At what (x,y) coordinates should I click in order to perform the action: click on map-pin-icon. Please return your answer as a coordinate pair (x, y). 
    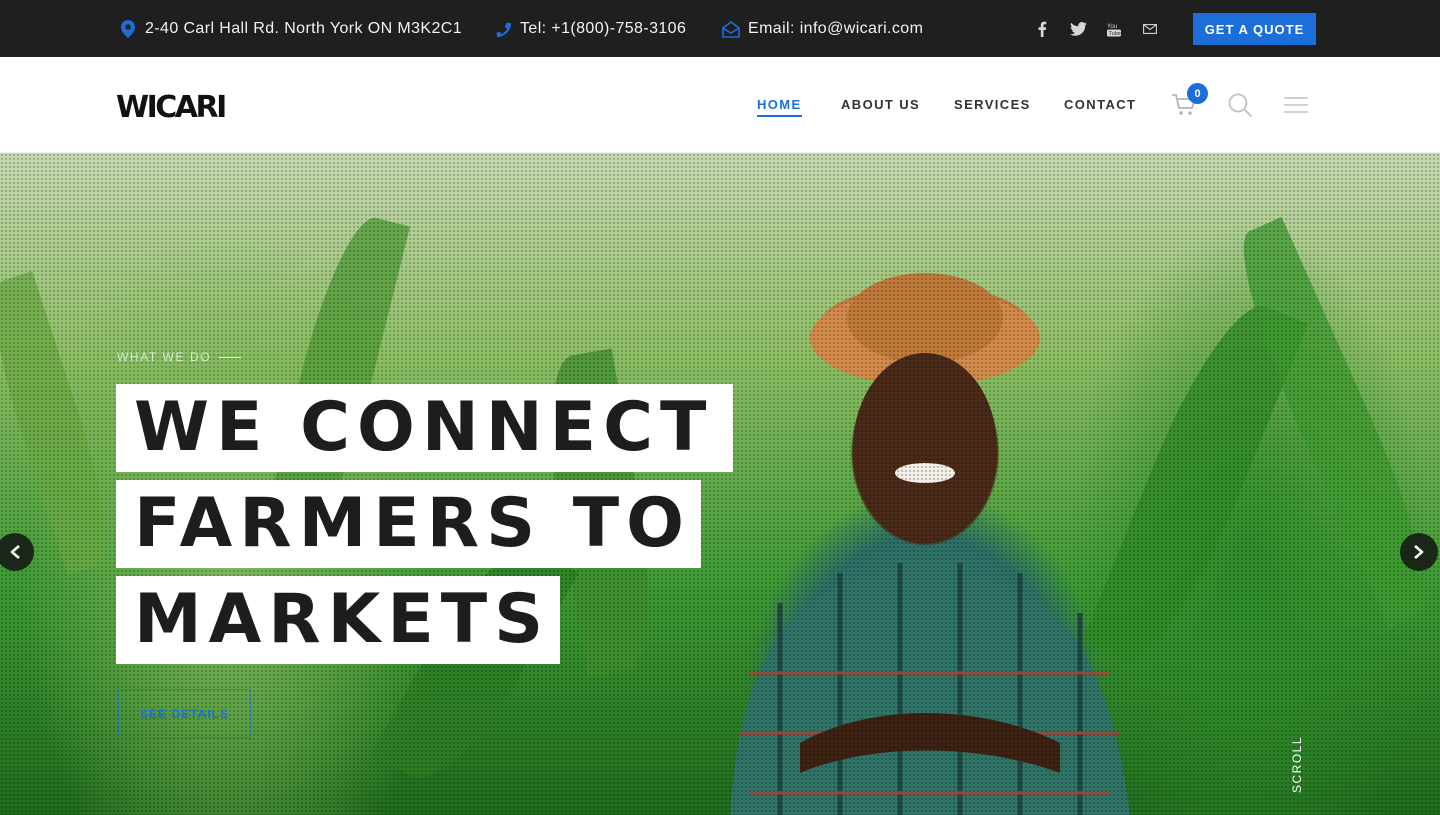
    Looking at the image, I should click on (128, 29).